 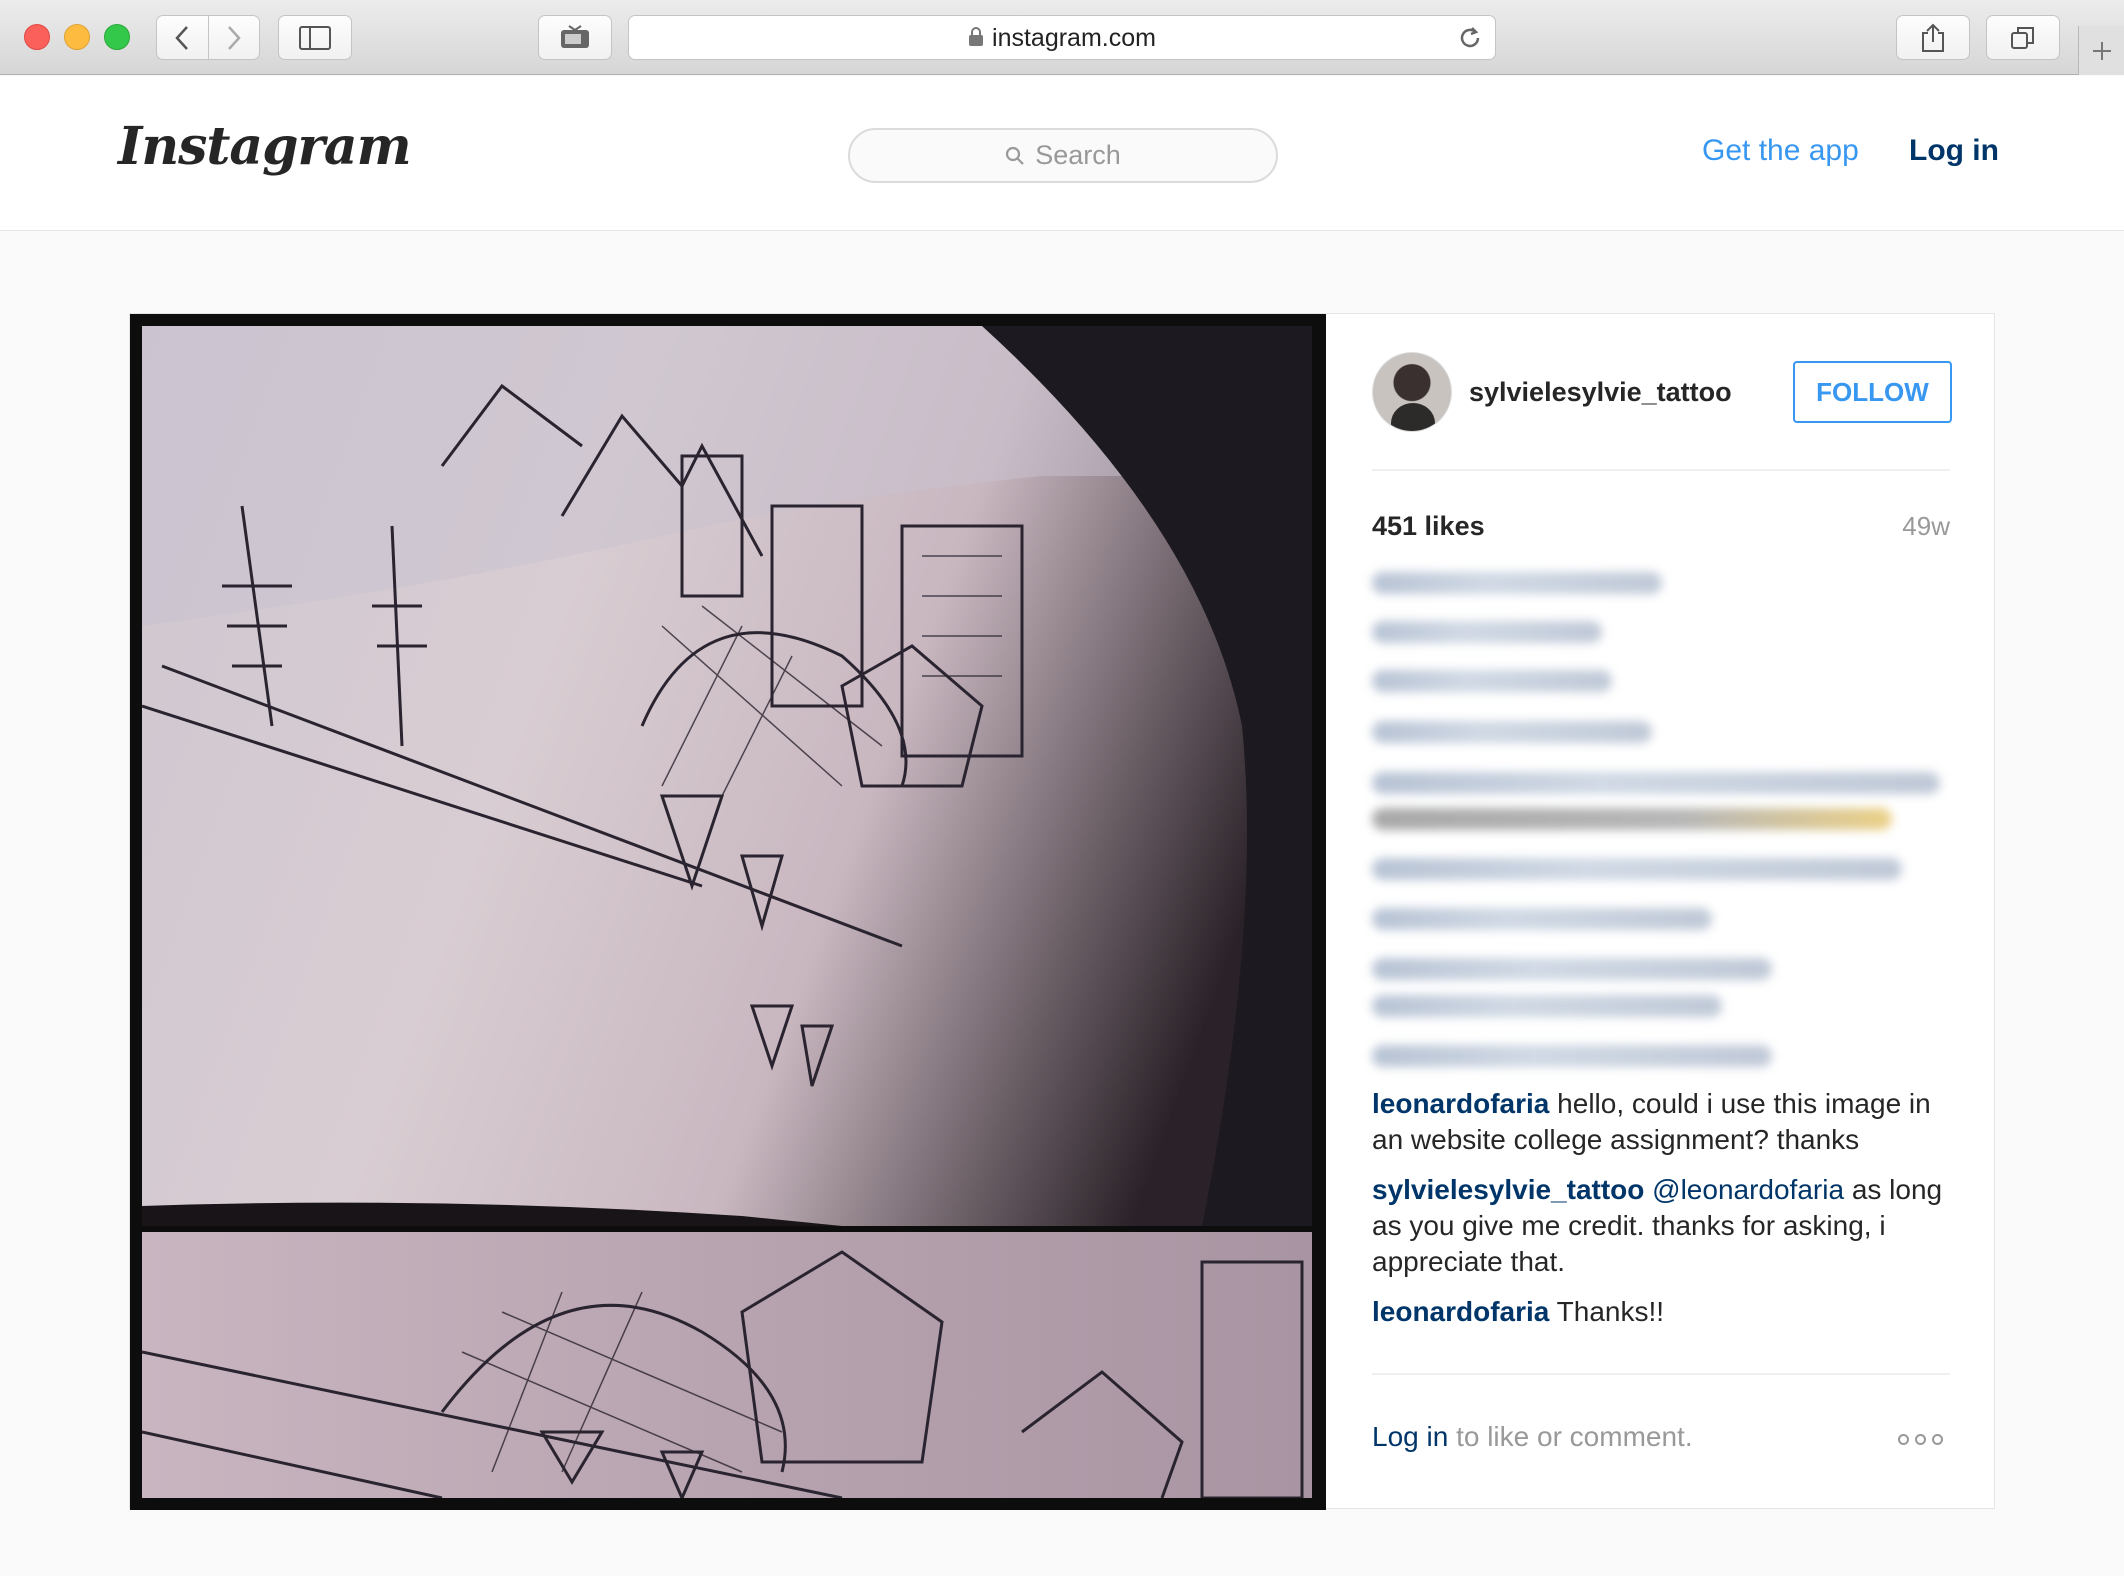 I want to click on forward-icon, so click(x=234, y=37).